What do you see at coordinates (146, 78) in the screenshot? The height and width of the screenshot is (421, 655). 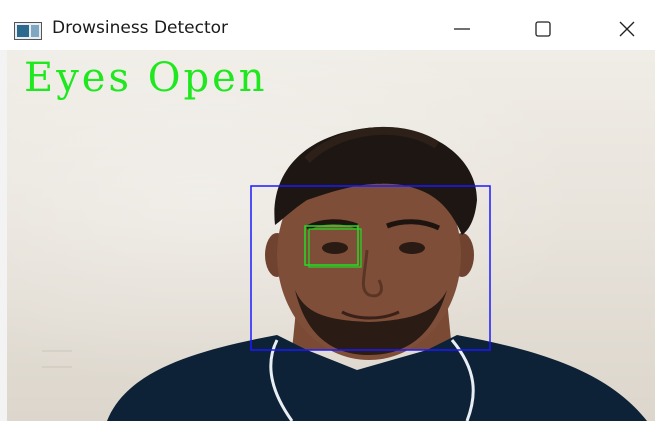 I see `eye-status-label: Eyes Open` at bounding box center [146, 78].